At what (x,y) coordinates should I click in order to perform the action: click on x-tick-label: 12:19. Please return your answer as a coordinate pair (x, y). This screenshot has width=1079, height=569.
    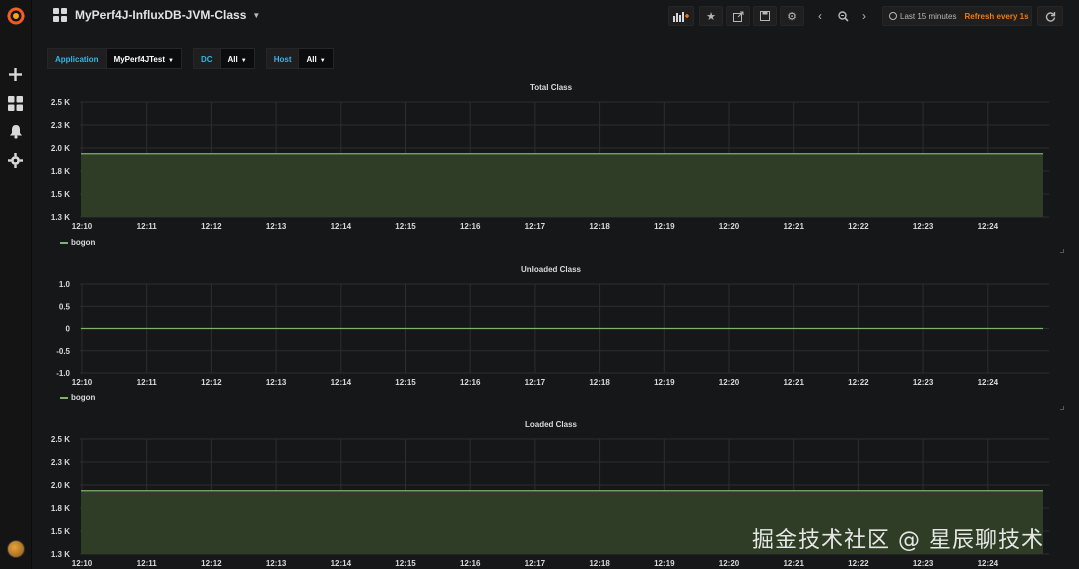
    Looking at the image, I should click on (664, 382).